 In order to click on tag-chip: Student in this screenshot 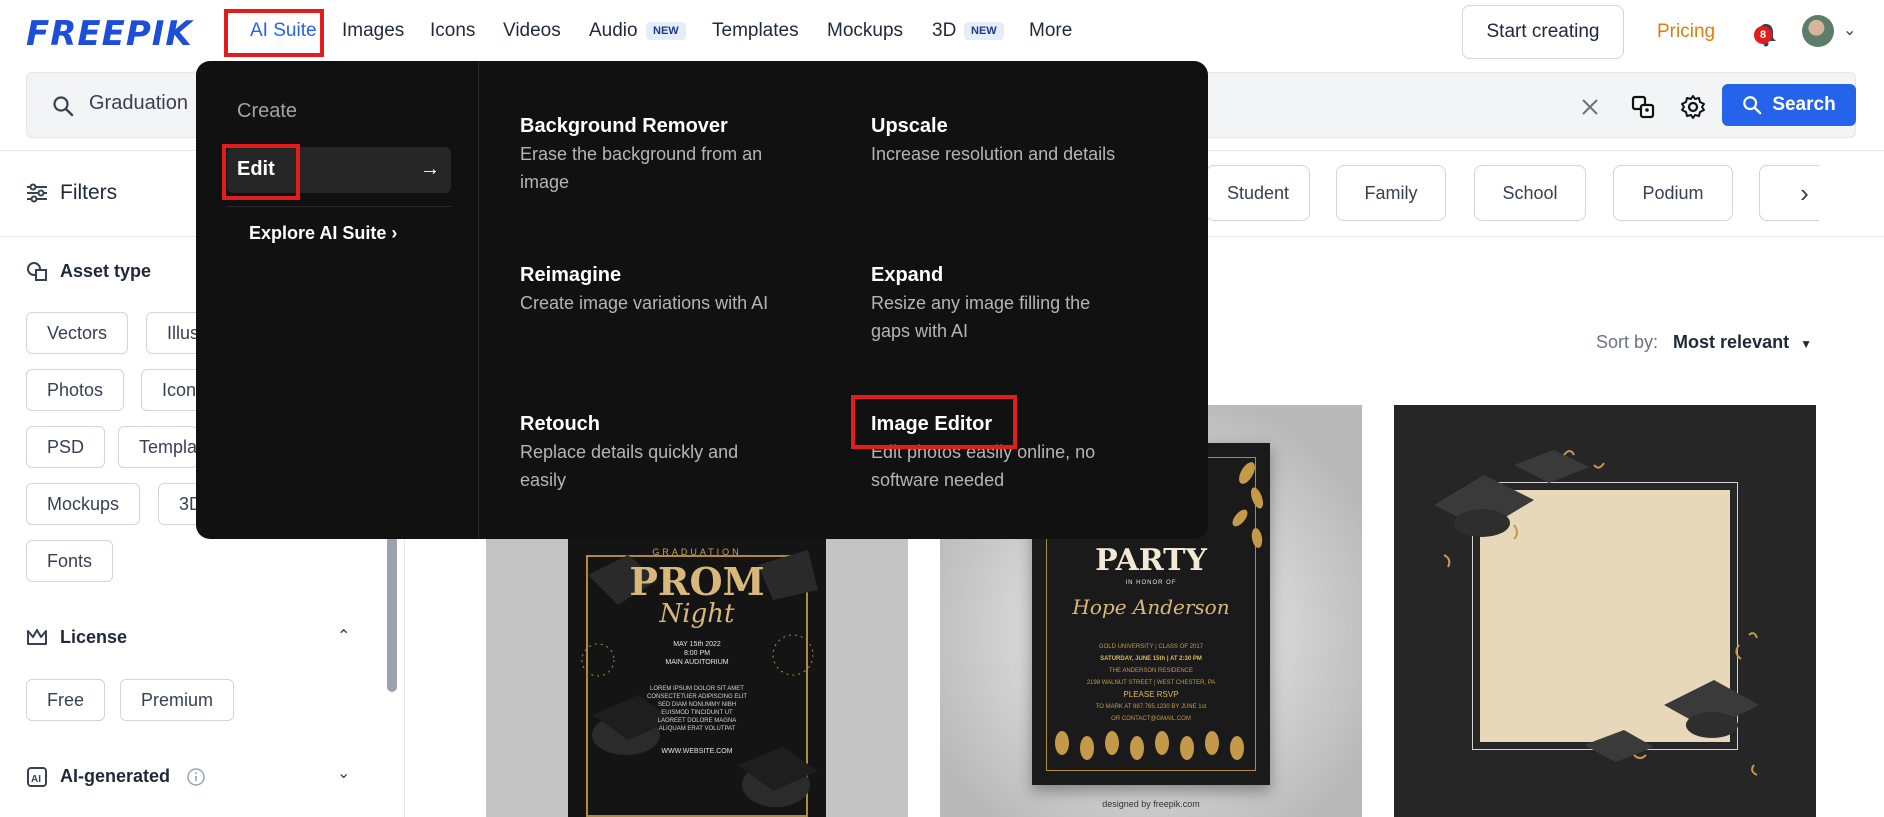, I will do `click(1258, 193)`.